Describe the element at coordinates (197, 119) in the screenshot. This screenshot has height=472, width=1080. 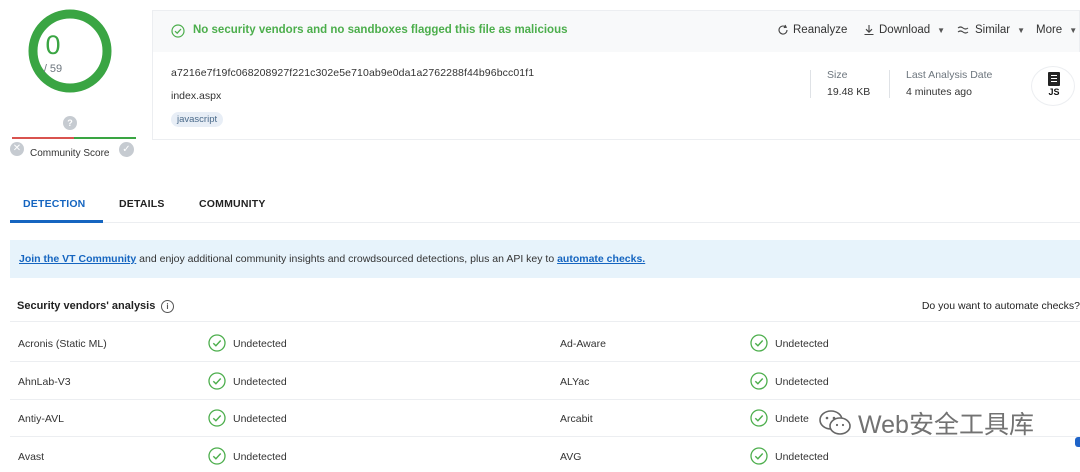
I see `file-tag: javascript` at that location.